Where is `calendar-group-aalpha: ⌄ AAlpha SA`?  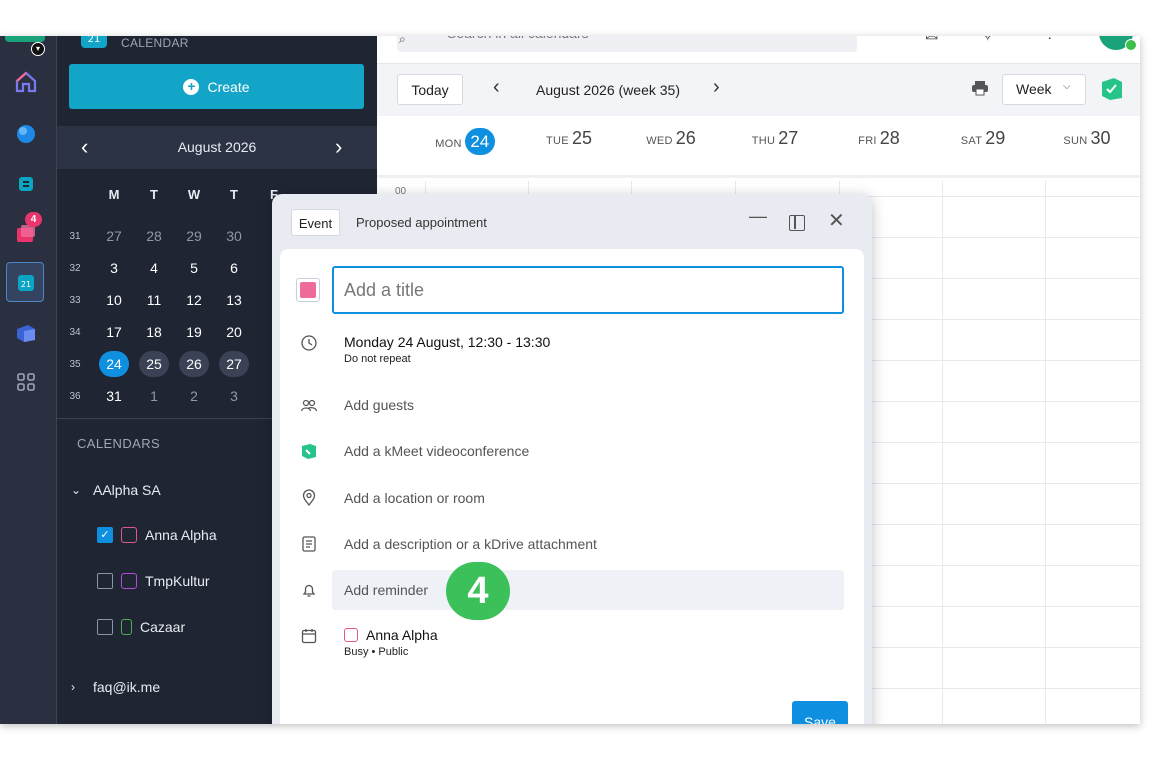
calendar-group-aalpha: ⌄ AAlpha SA is located at coordinates (116, 490).